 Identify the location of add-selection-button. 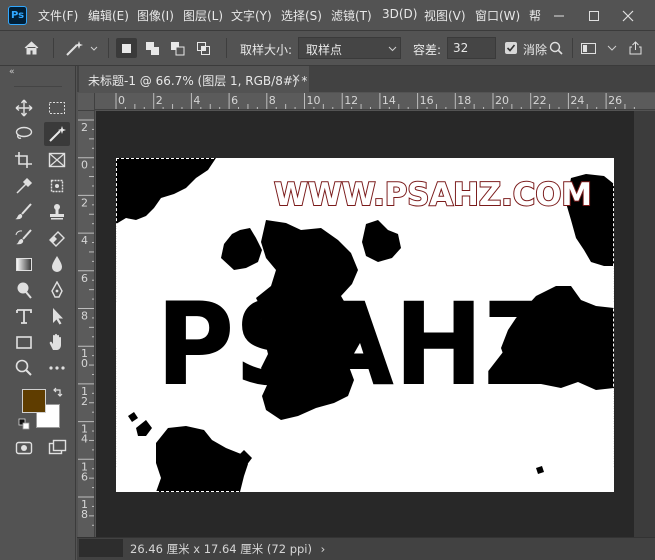
(152, 48).